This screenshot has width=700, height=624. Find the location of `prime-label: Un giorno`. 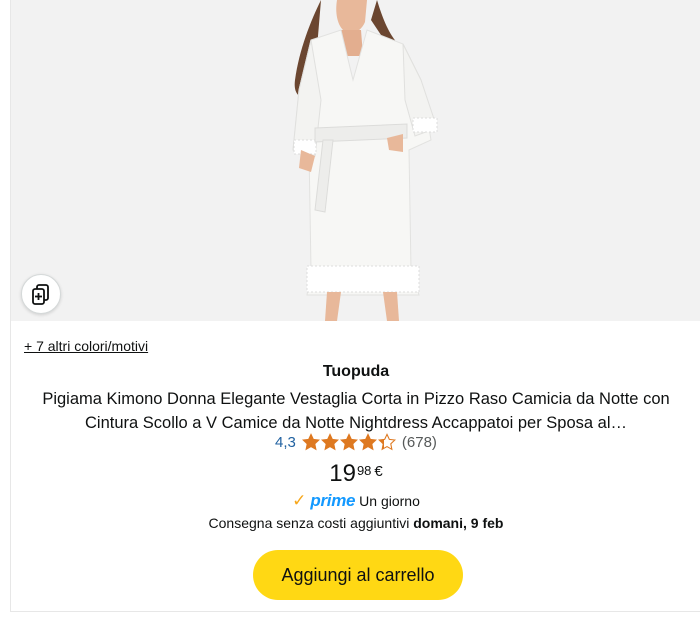

prime-label: Un giorno is located at coordinates (389, 501).